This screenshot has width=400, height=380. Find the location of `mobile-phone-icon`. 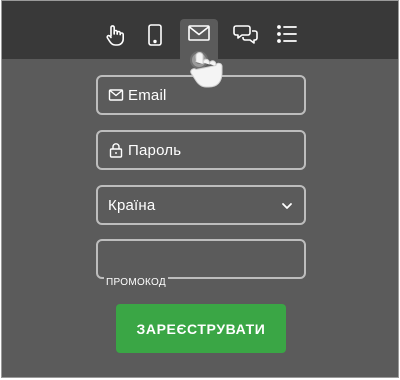

mobile-phone-icon is located at coordinates (155, 35).